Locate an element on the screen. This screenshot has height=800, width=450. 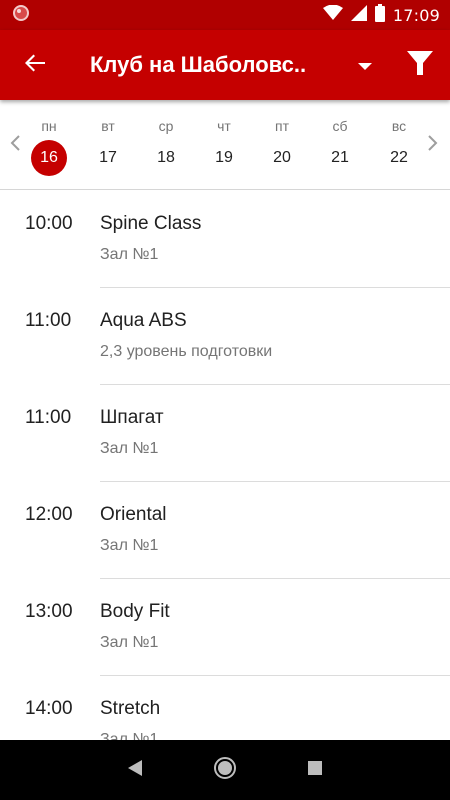
club-dropdown-button is located at coordinates (365, 65).